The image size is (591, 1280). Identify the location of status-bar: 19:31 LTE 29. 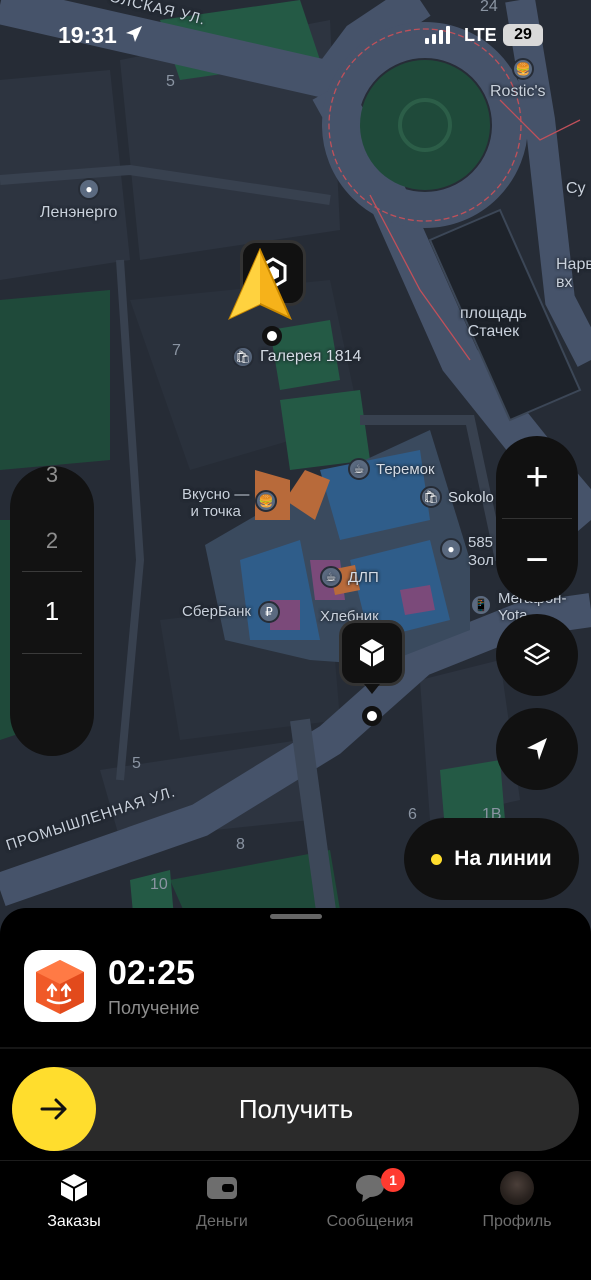
(295, 30).